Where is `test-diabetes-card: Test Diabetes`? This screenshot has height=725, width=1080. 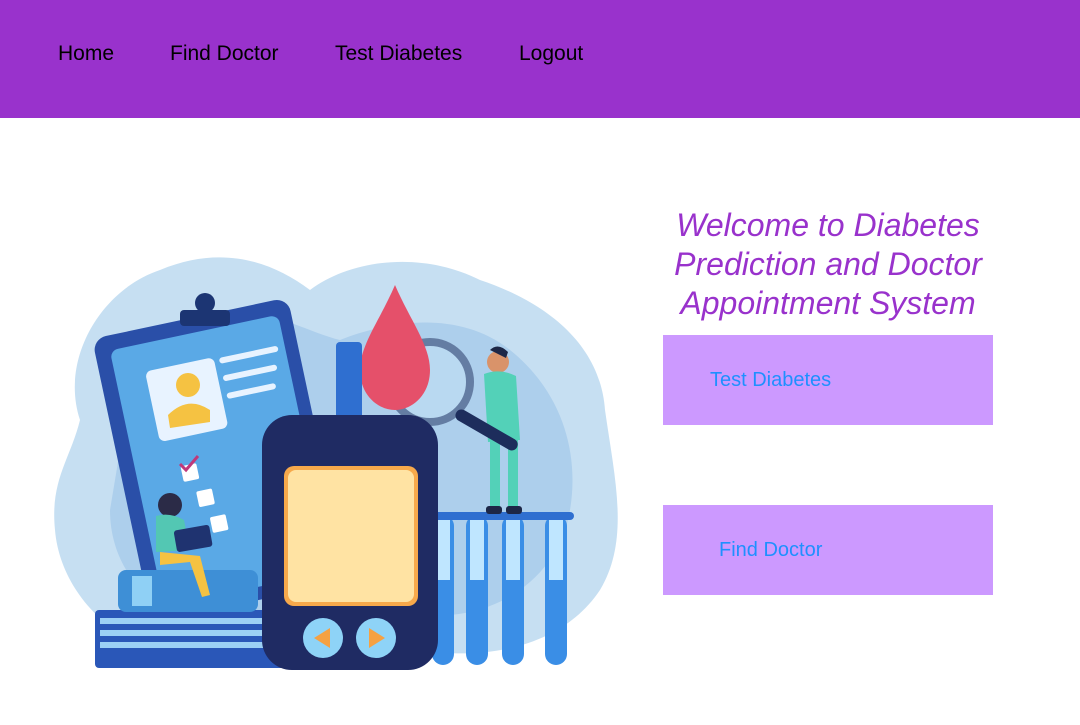
test-diabetes-card: Test Diabetes is located at coordinates (828, 380).